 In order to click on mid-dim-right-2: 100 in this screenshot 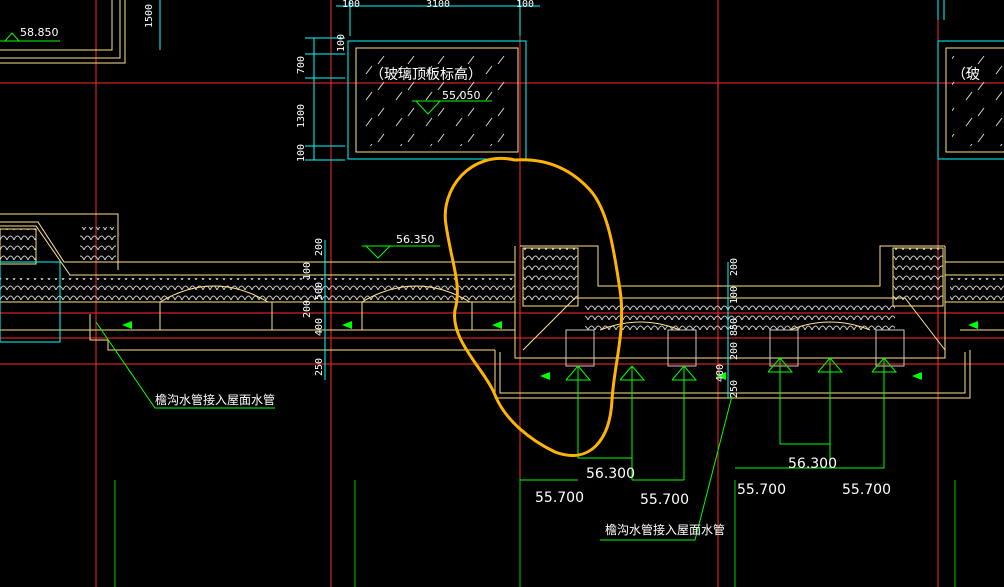, I will do `click(734, 295)`.